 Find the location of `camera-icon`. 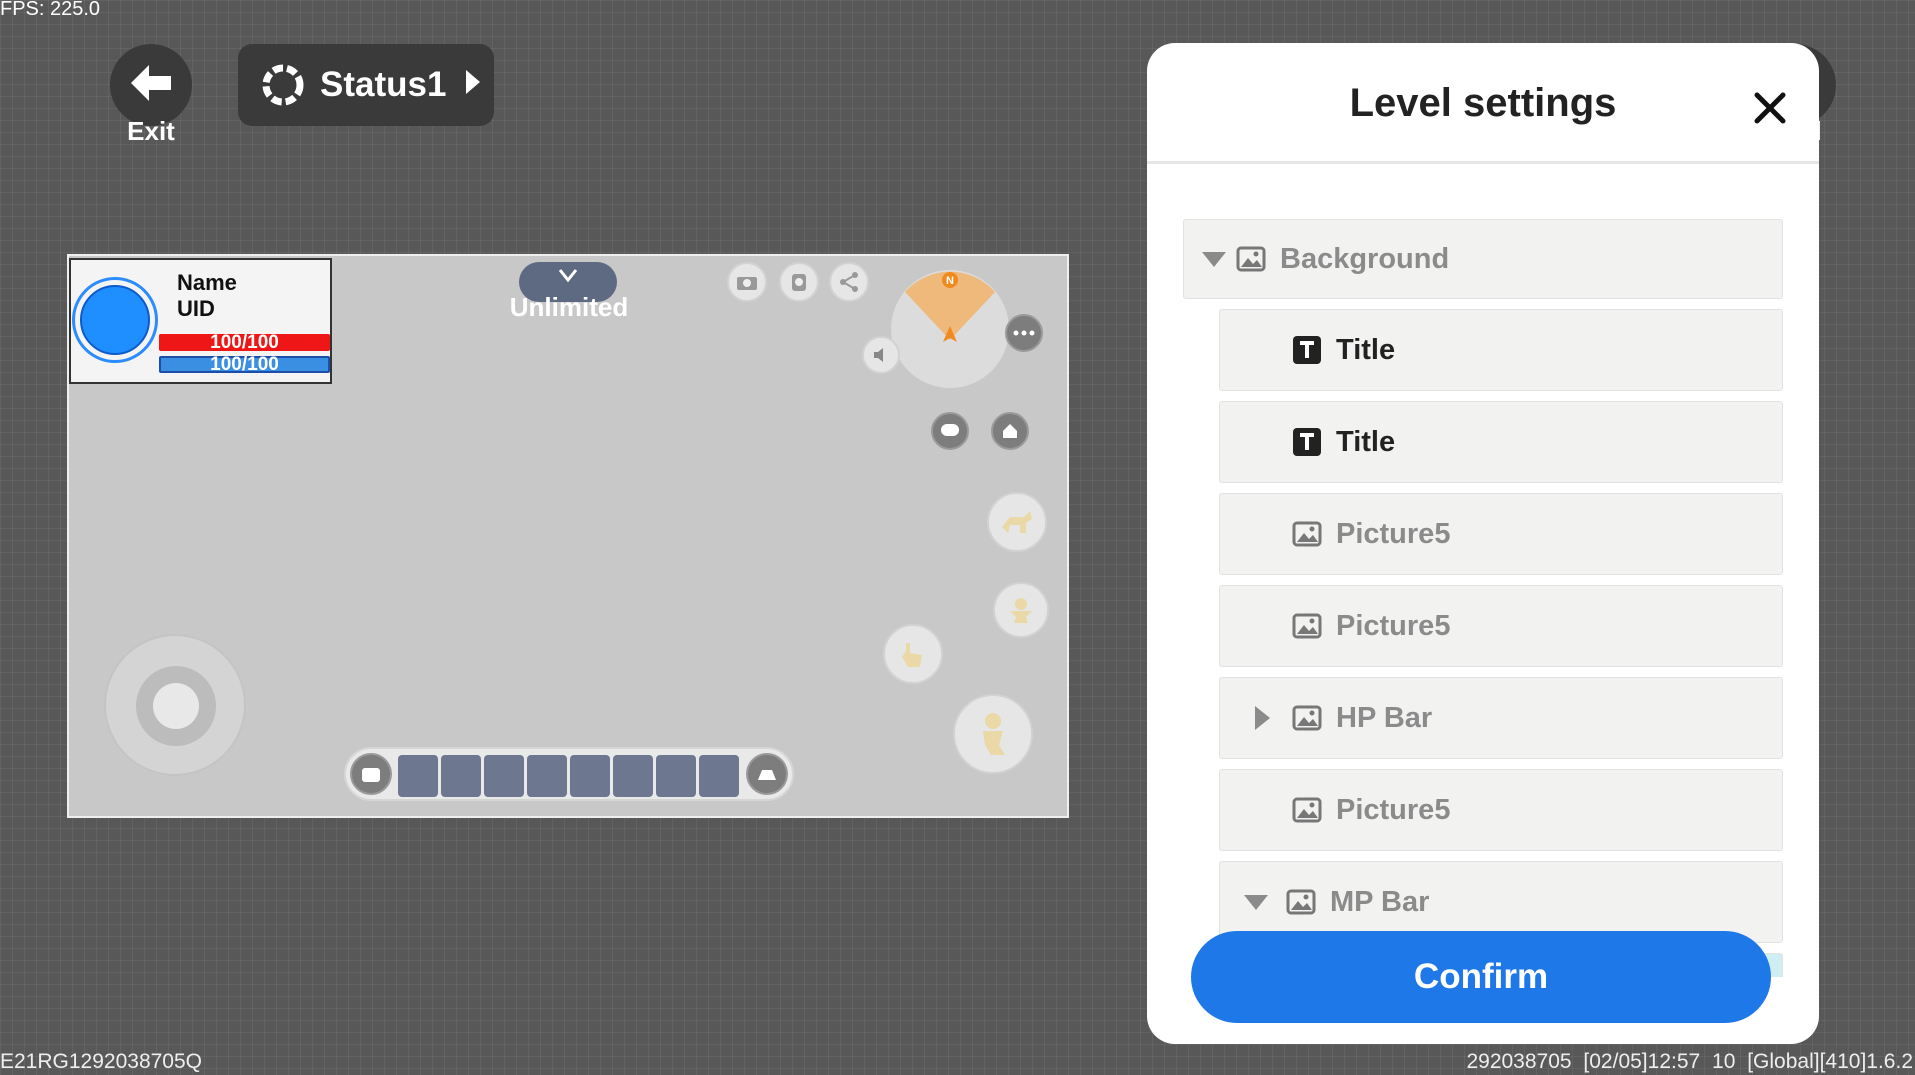

camera-icon is located at coordinates (747, 282).